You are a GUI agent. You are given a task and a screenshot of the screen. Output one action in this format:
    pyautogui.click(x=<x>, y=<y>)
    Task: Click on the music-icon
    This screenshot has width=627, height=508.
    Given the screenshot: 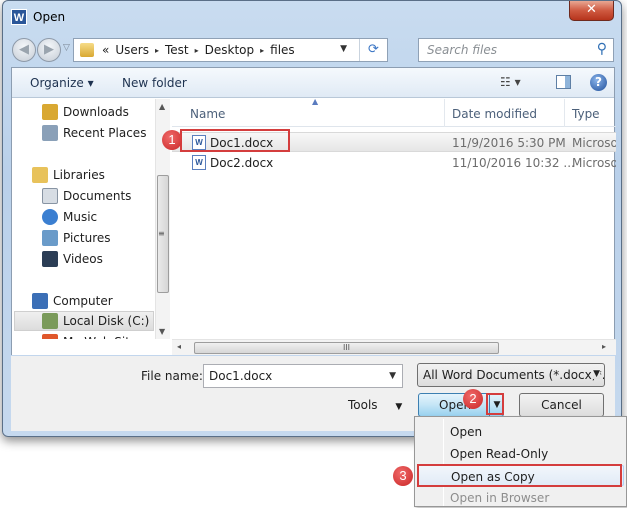 What is the action you would take?
    pyautogui.click(x=50, y=217)
    